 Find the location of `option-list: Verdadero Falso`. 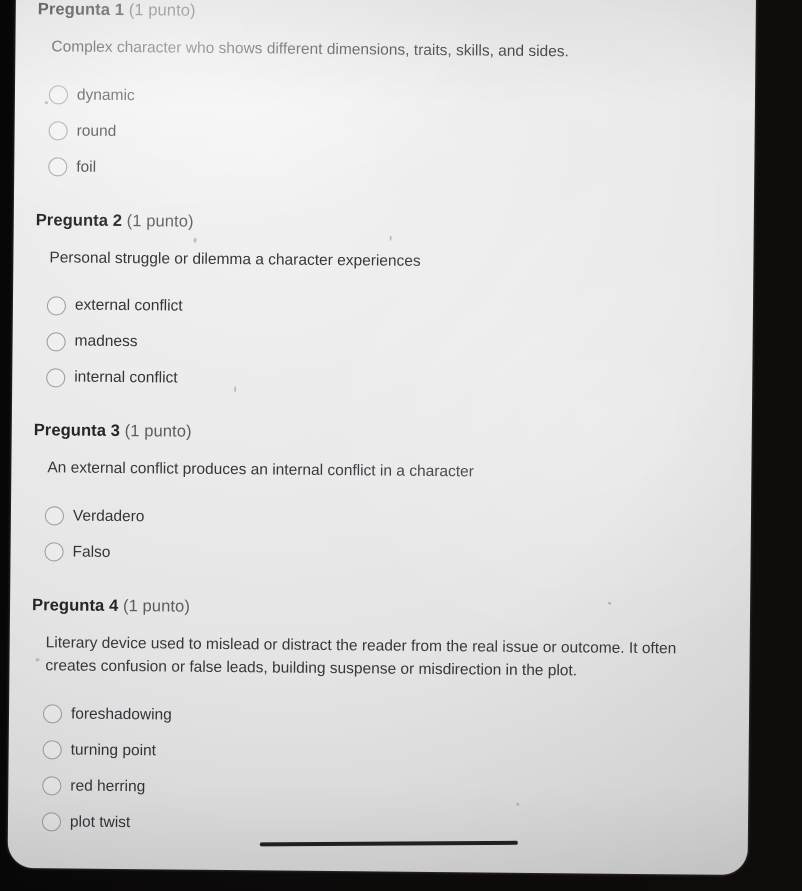

option-list: Verdadero Falso is located at coordinates (380, 537).